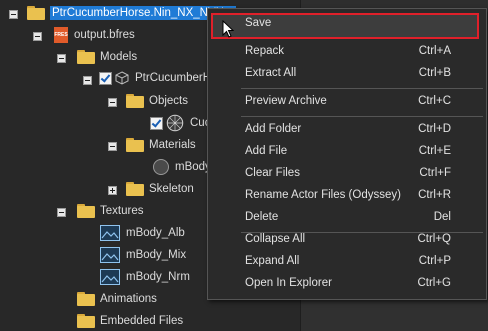 This screenshot has width=488, height=331. Describe the element at coordinates (286, 101) in the screenshot. I see `menu-item-label: Preview Archive` at that location.